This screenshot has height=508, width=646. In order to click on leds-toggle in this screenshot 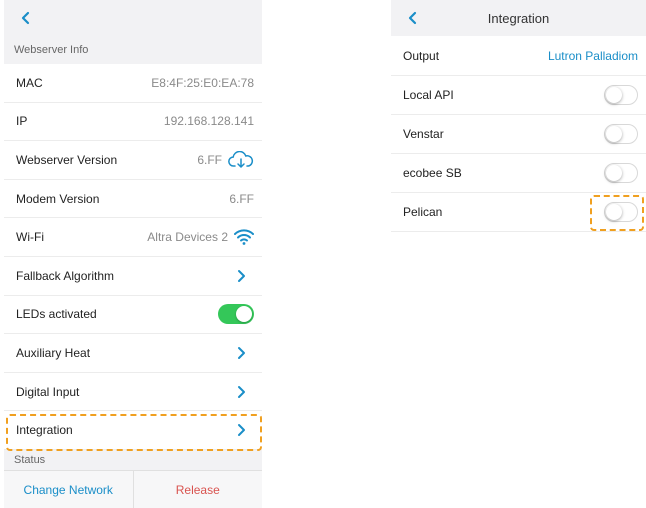, I will do `click(236, 314)`.